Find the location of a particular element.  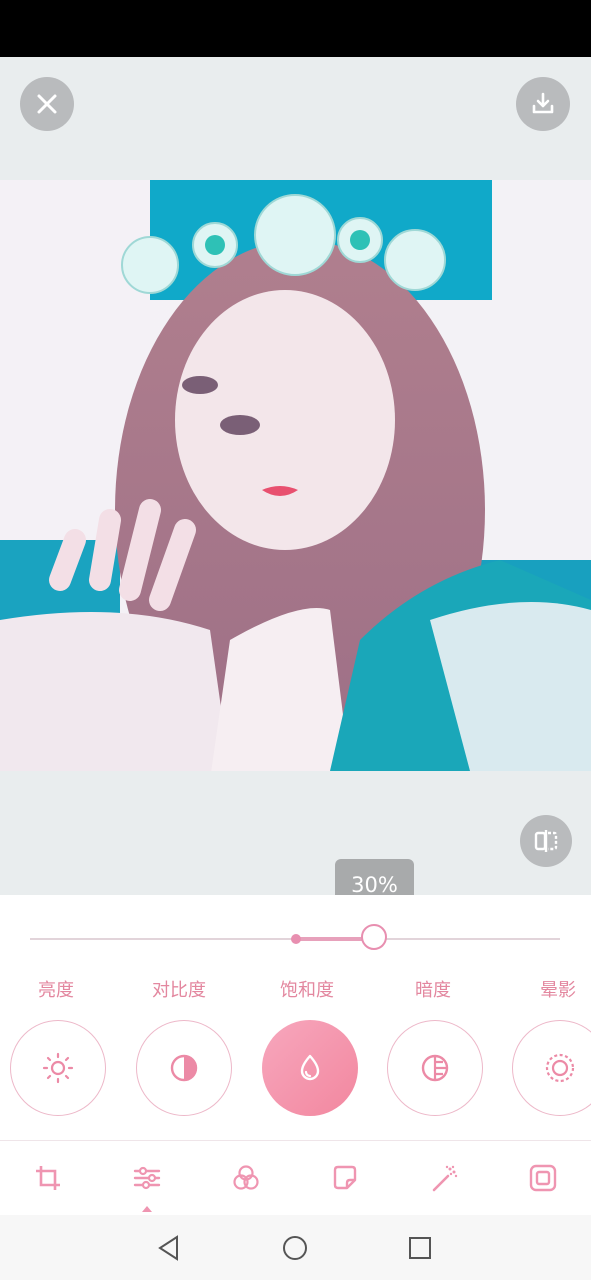

tab-adjust is located at coordinates (147, 1178).